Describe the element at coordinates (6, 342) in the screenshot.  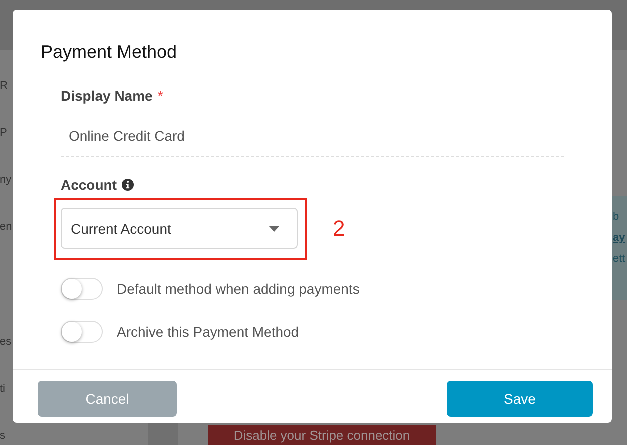
I see `sidebar-item: es` at that location.